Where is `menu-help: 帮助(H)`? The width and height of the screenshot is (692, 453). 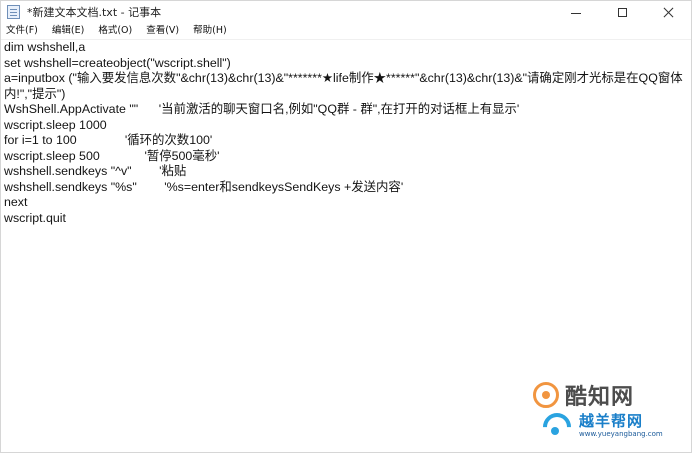 menu-help: 帮助(H) is located at coordinates (210, 31).